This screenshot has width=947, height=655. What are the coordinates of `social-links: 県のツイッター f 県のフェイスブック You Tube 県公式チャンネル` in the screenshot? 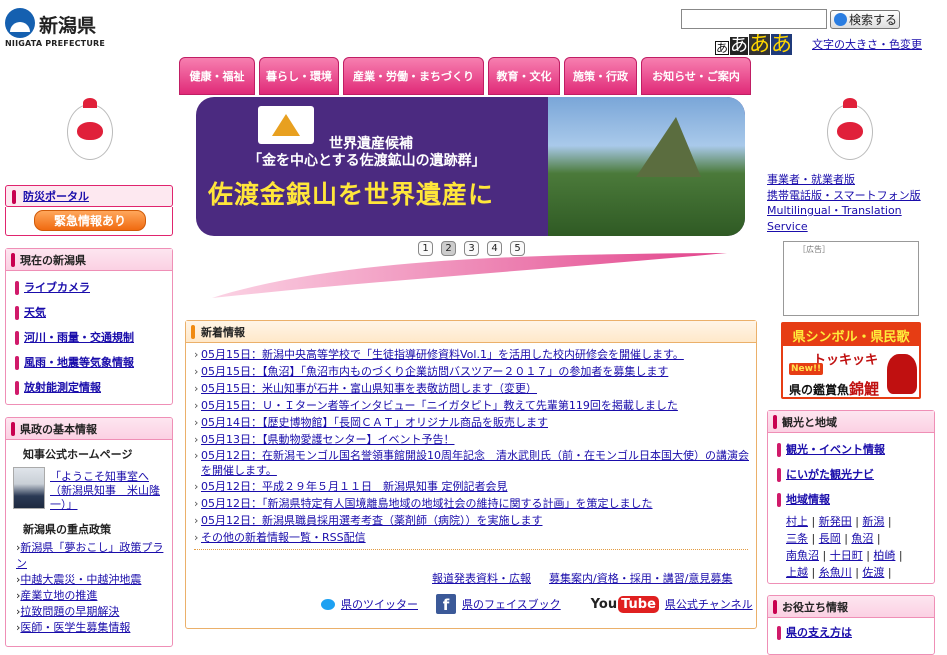 It's located at (537, 604).